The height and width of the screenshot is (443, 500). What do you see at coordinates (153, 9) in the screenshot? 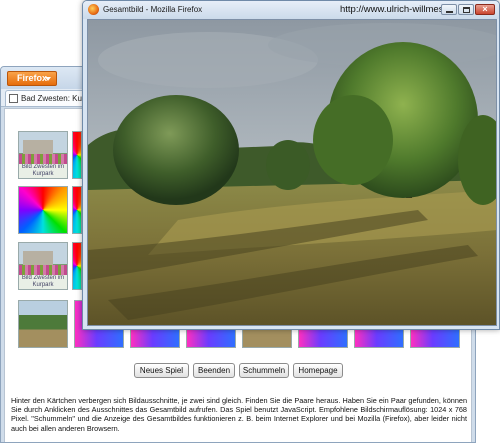
I see `popup-title: Gesamtbild - Mozilla Firefox` at bounding box center [153, 9].